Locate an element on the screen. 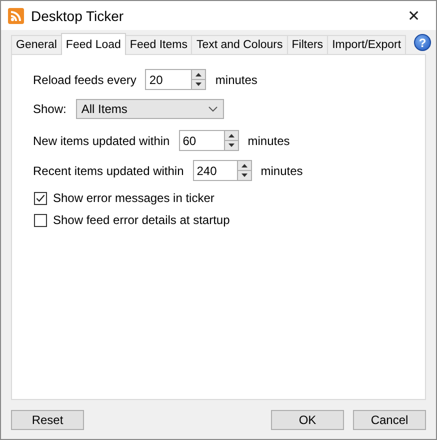 Image resolution: width=437 pixels, height=440 pixels. setting-label: Show: is located at coordinates (49, 109).